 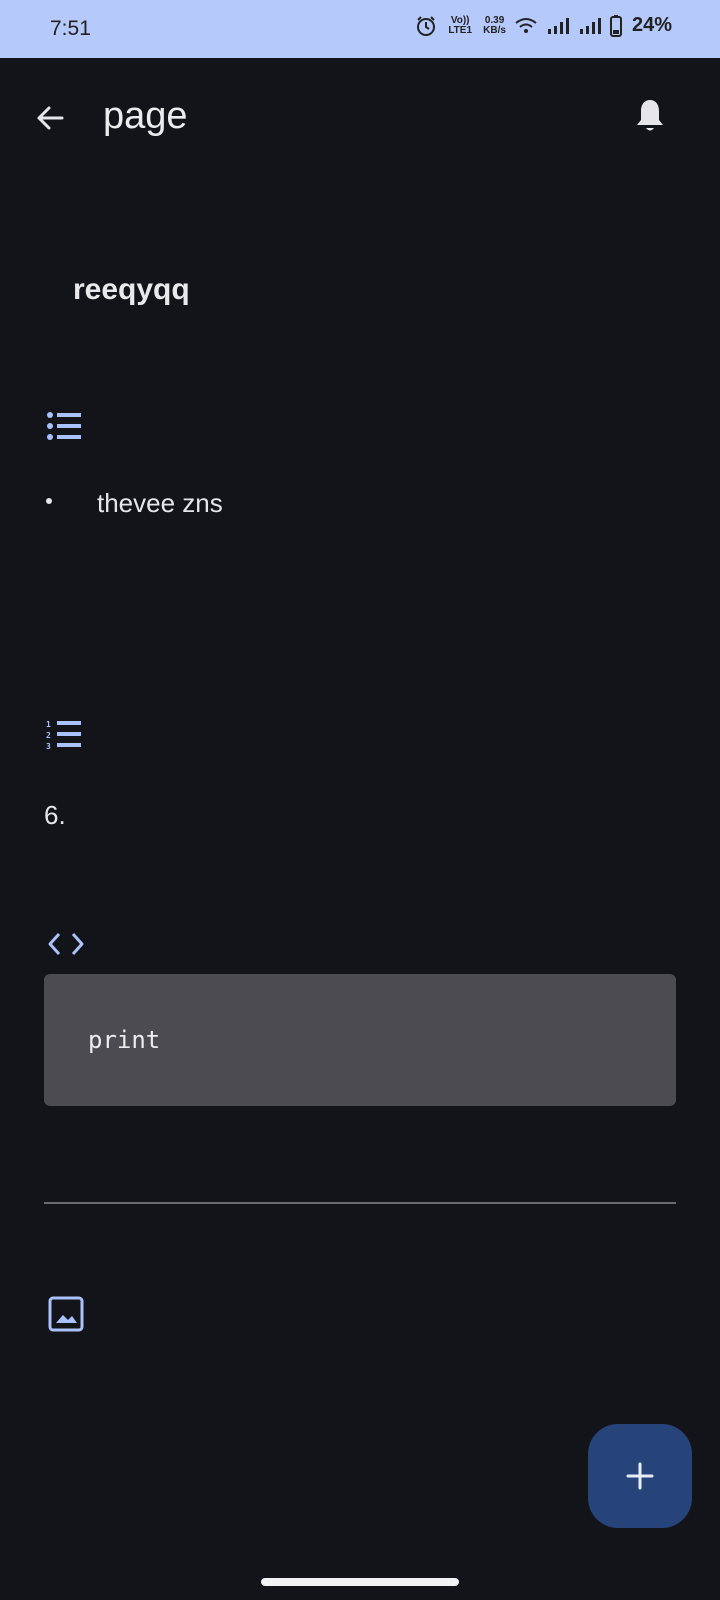 I want to click on bulleted-list-icon, so click(x=64, y=428).